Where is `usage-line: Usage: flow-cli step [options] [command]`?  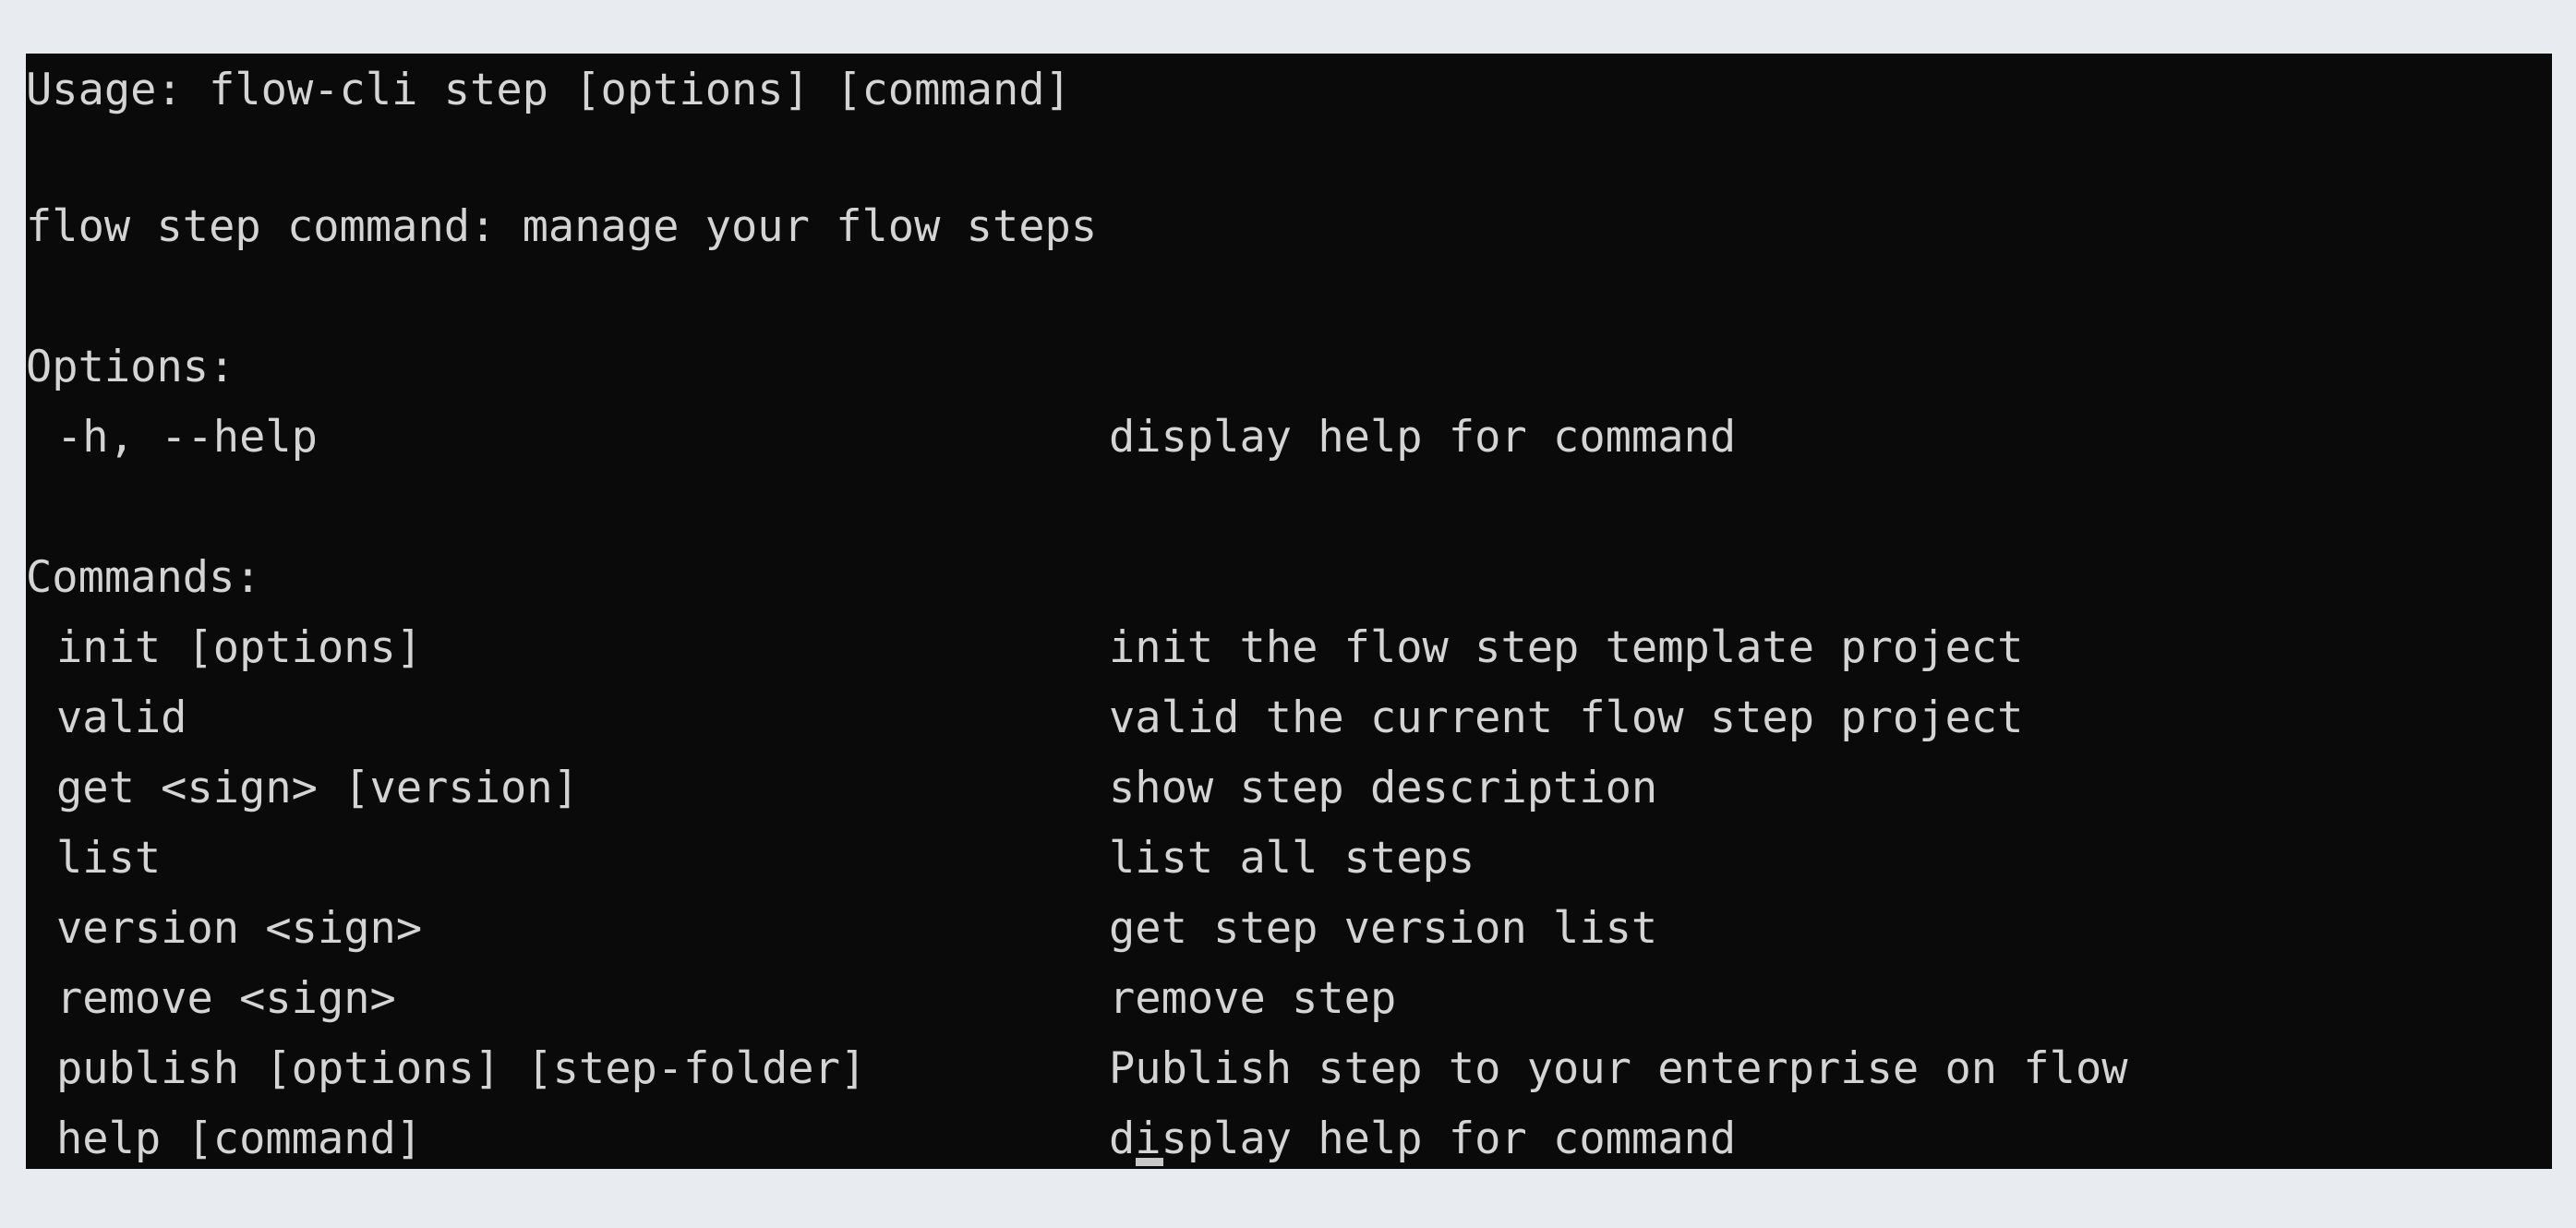
usage-line: Usage: flow-cli step [options] [command] is located at coordinates (1289, 88).